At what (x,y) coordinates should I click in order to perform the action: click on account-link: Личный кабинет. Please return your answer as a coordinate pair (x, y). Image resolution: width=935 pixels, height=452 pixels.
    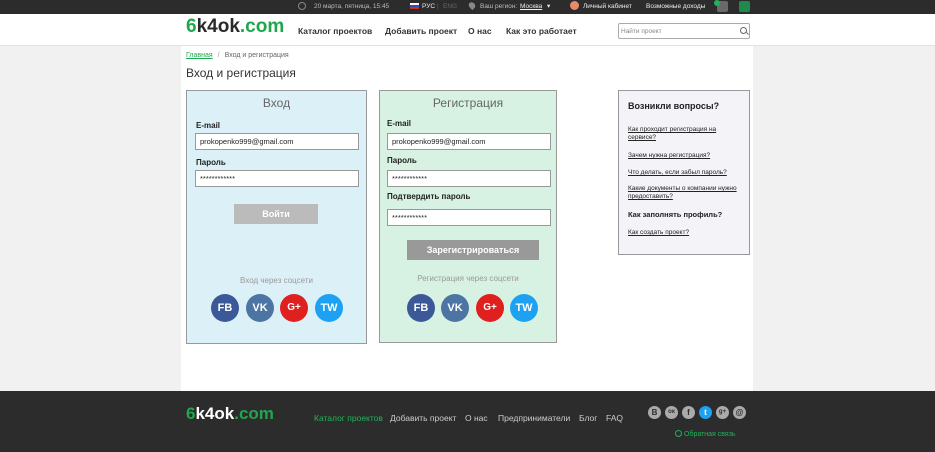
    Looking at the image, I should click on (607, 7).